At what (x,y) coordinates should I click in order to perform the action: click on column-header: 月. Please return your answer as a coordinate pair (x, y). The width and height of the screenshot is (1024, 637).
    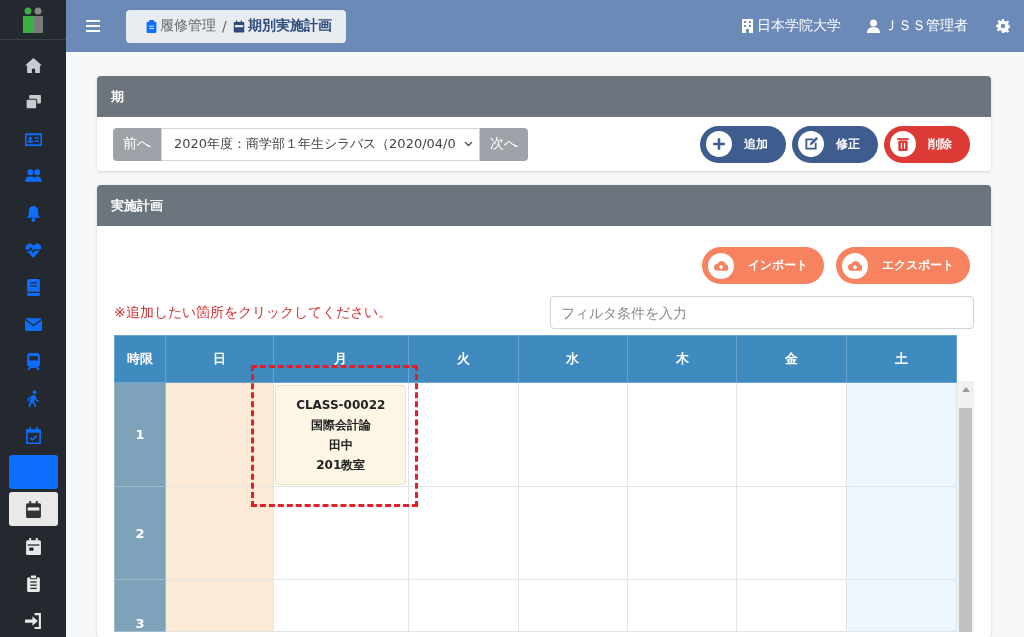
    Looking at the image, I should click on (341, 359).